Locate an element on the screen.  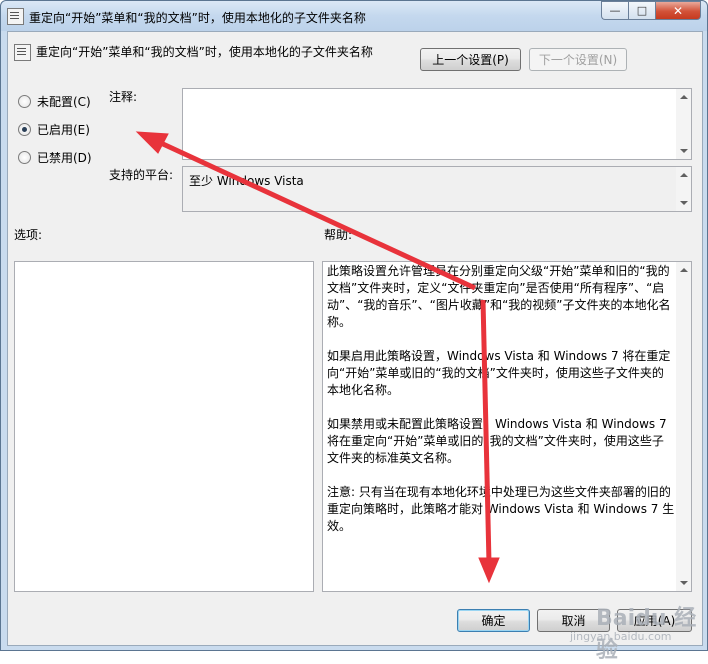
supported-platform-label: 支持的平台: is located at coordinates (141, 175).